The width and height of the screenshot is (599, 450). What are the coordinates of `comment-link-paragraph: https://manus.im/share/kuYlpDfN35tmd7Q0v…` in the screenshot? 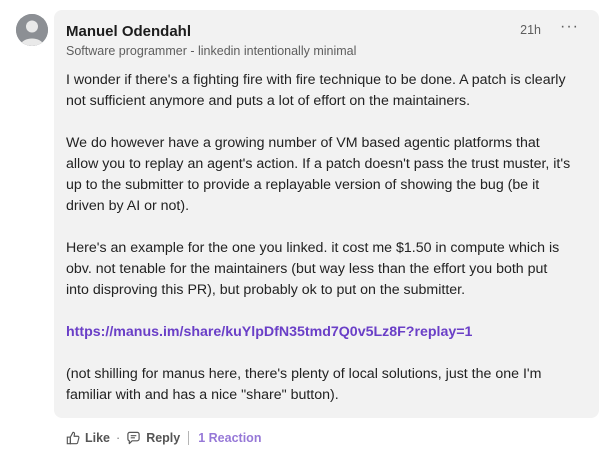 It's located at (318, 332).